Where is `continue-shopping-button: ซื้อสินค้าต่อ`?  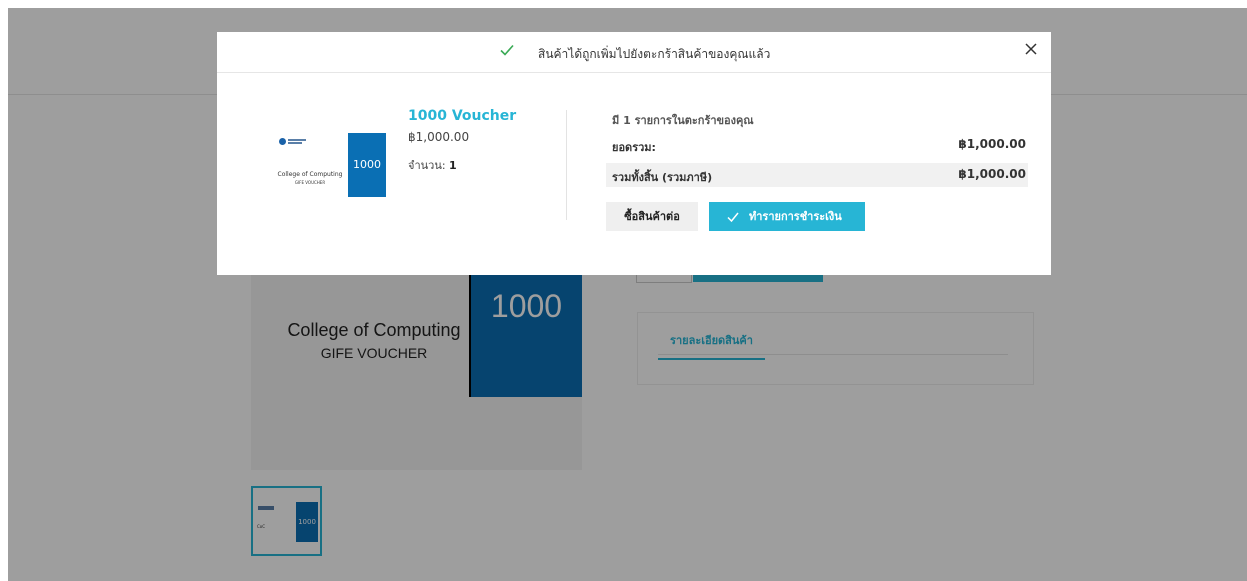
continue-shopping-button: ซื้อสินค้าต่อ is located at coordinates (652, 216).